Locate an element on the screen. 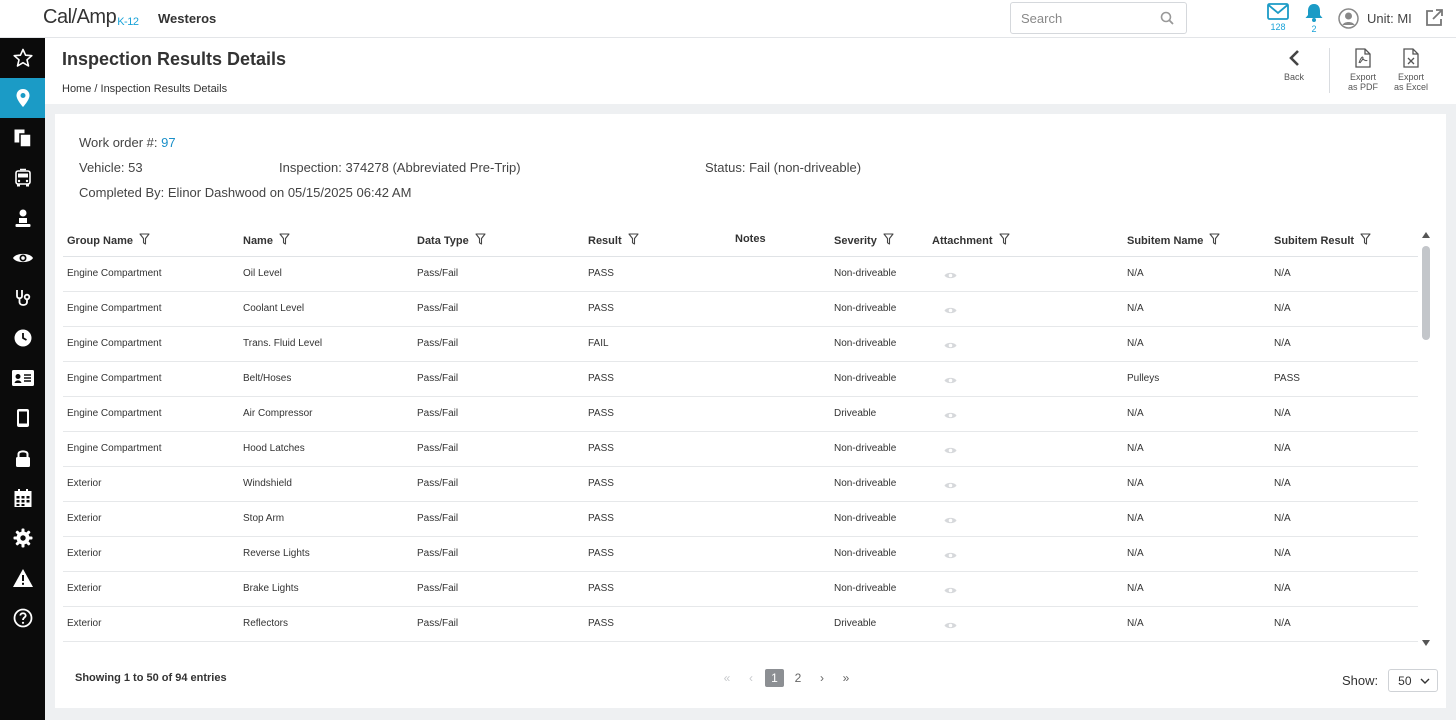 Image resolution: width=1456 pixels, height=720 pixels. column-header-data-type: Data Type is located at coordinates (451, 240).